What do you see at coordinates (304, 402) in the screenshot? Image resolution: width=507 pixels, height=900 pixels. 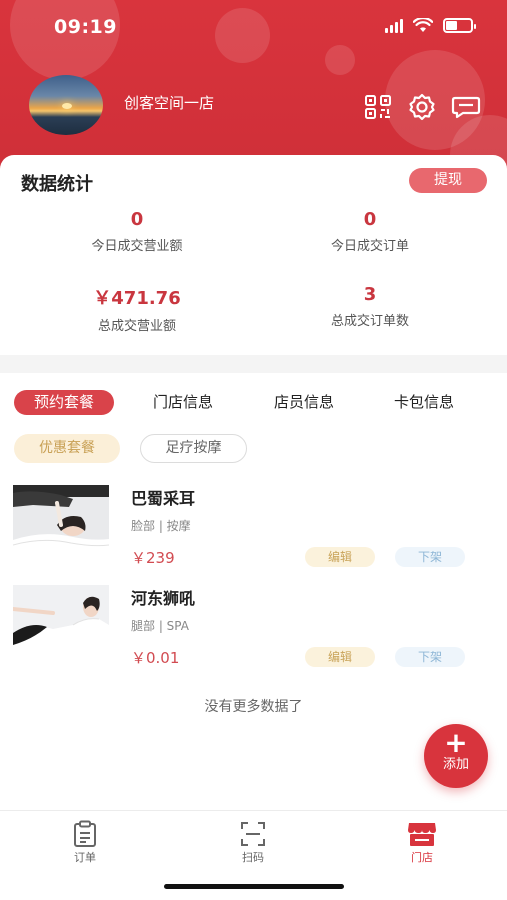 I see `tab-staff-info: 店员信息` at bounding box center [304, 402].